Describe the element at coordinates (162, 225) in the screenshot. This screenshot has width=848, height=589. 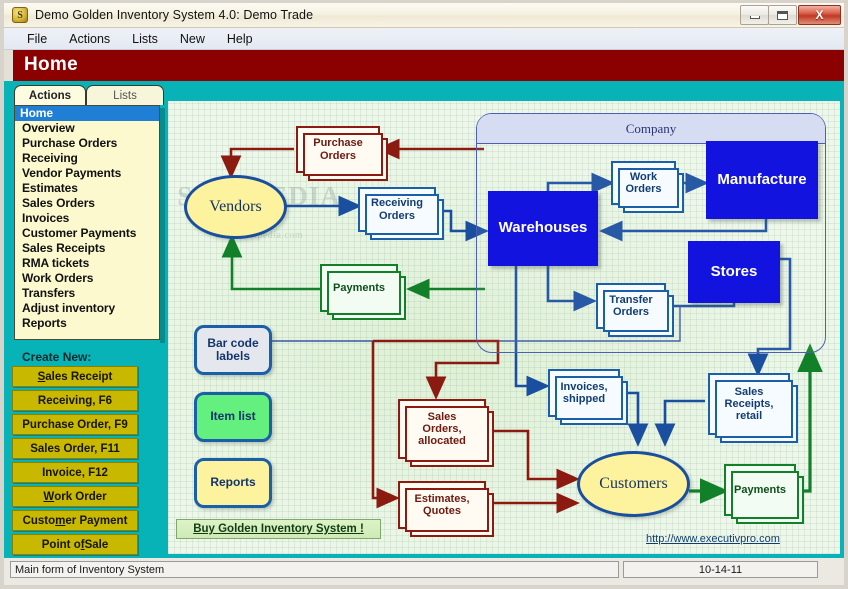
I see `nav-panel-shadow` at that location.